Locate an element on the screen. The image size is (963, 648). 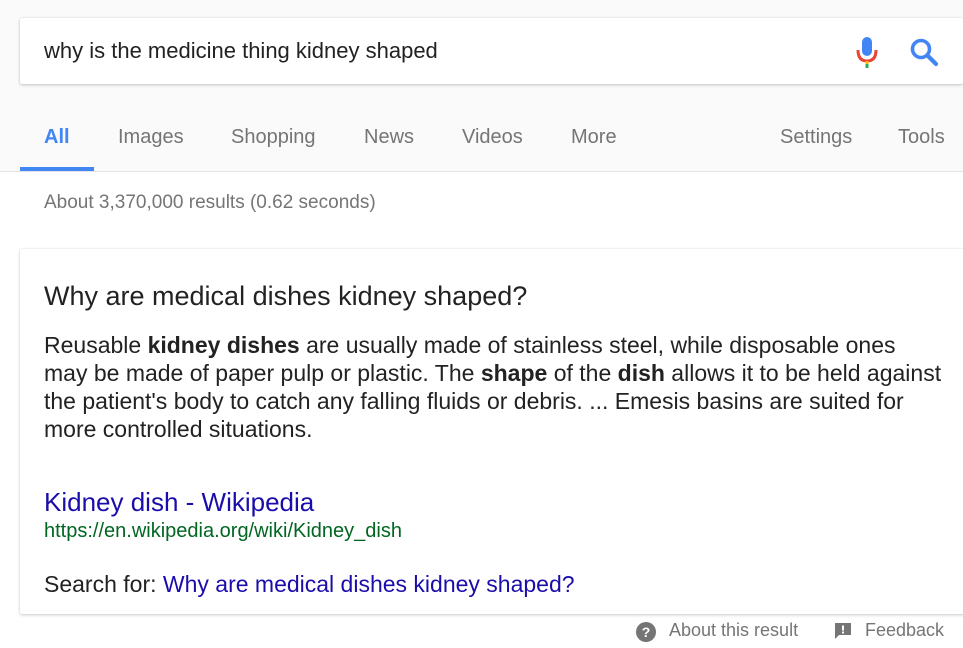
tab-settings: Settings is located at coordinates (816, 139).